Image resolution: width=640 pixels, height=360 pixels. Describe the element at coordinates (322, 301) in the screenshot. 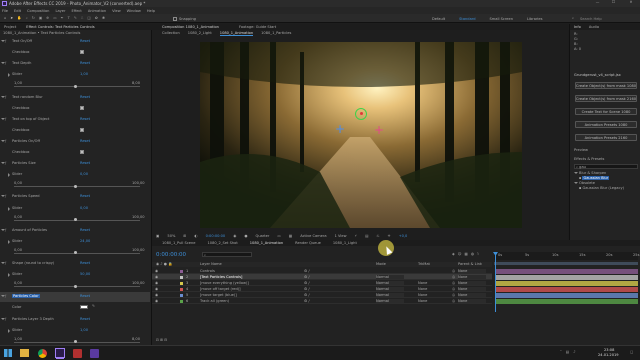

I see `layer-row: ◉ 6 Track all (green) ⚙ / Normal None ◎ None` at that location.